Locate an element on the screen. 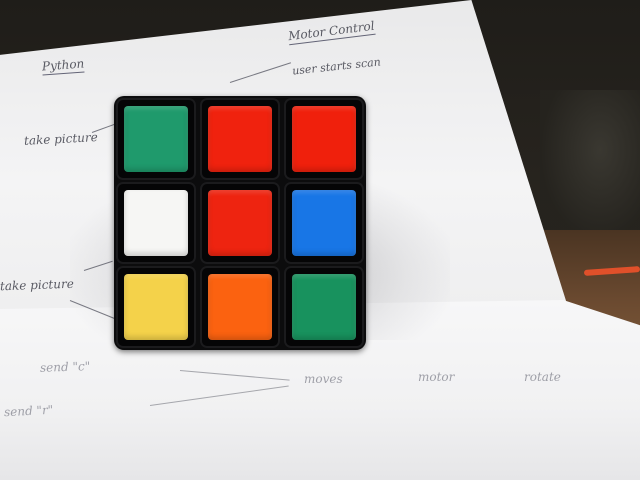 Image resolution: width=640 pixels, height=480 pixels. background-clutter is located at coordinates (590, 165).